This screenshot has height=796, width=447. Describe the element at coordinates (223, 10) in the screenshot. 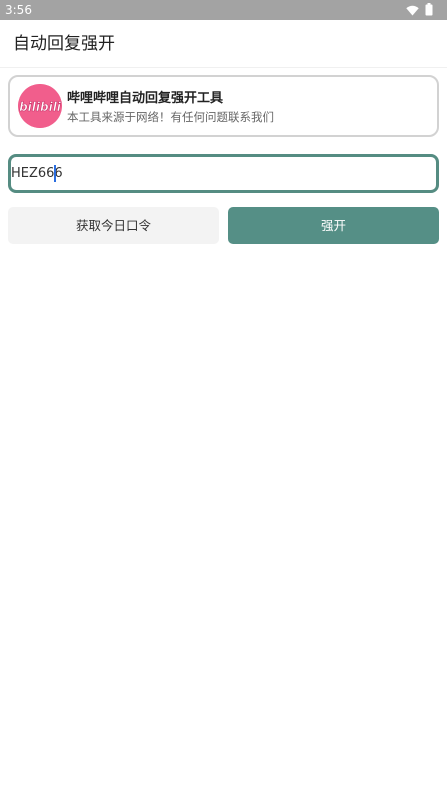

I see `status-bar: 3:56` at that location.